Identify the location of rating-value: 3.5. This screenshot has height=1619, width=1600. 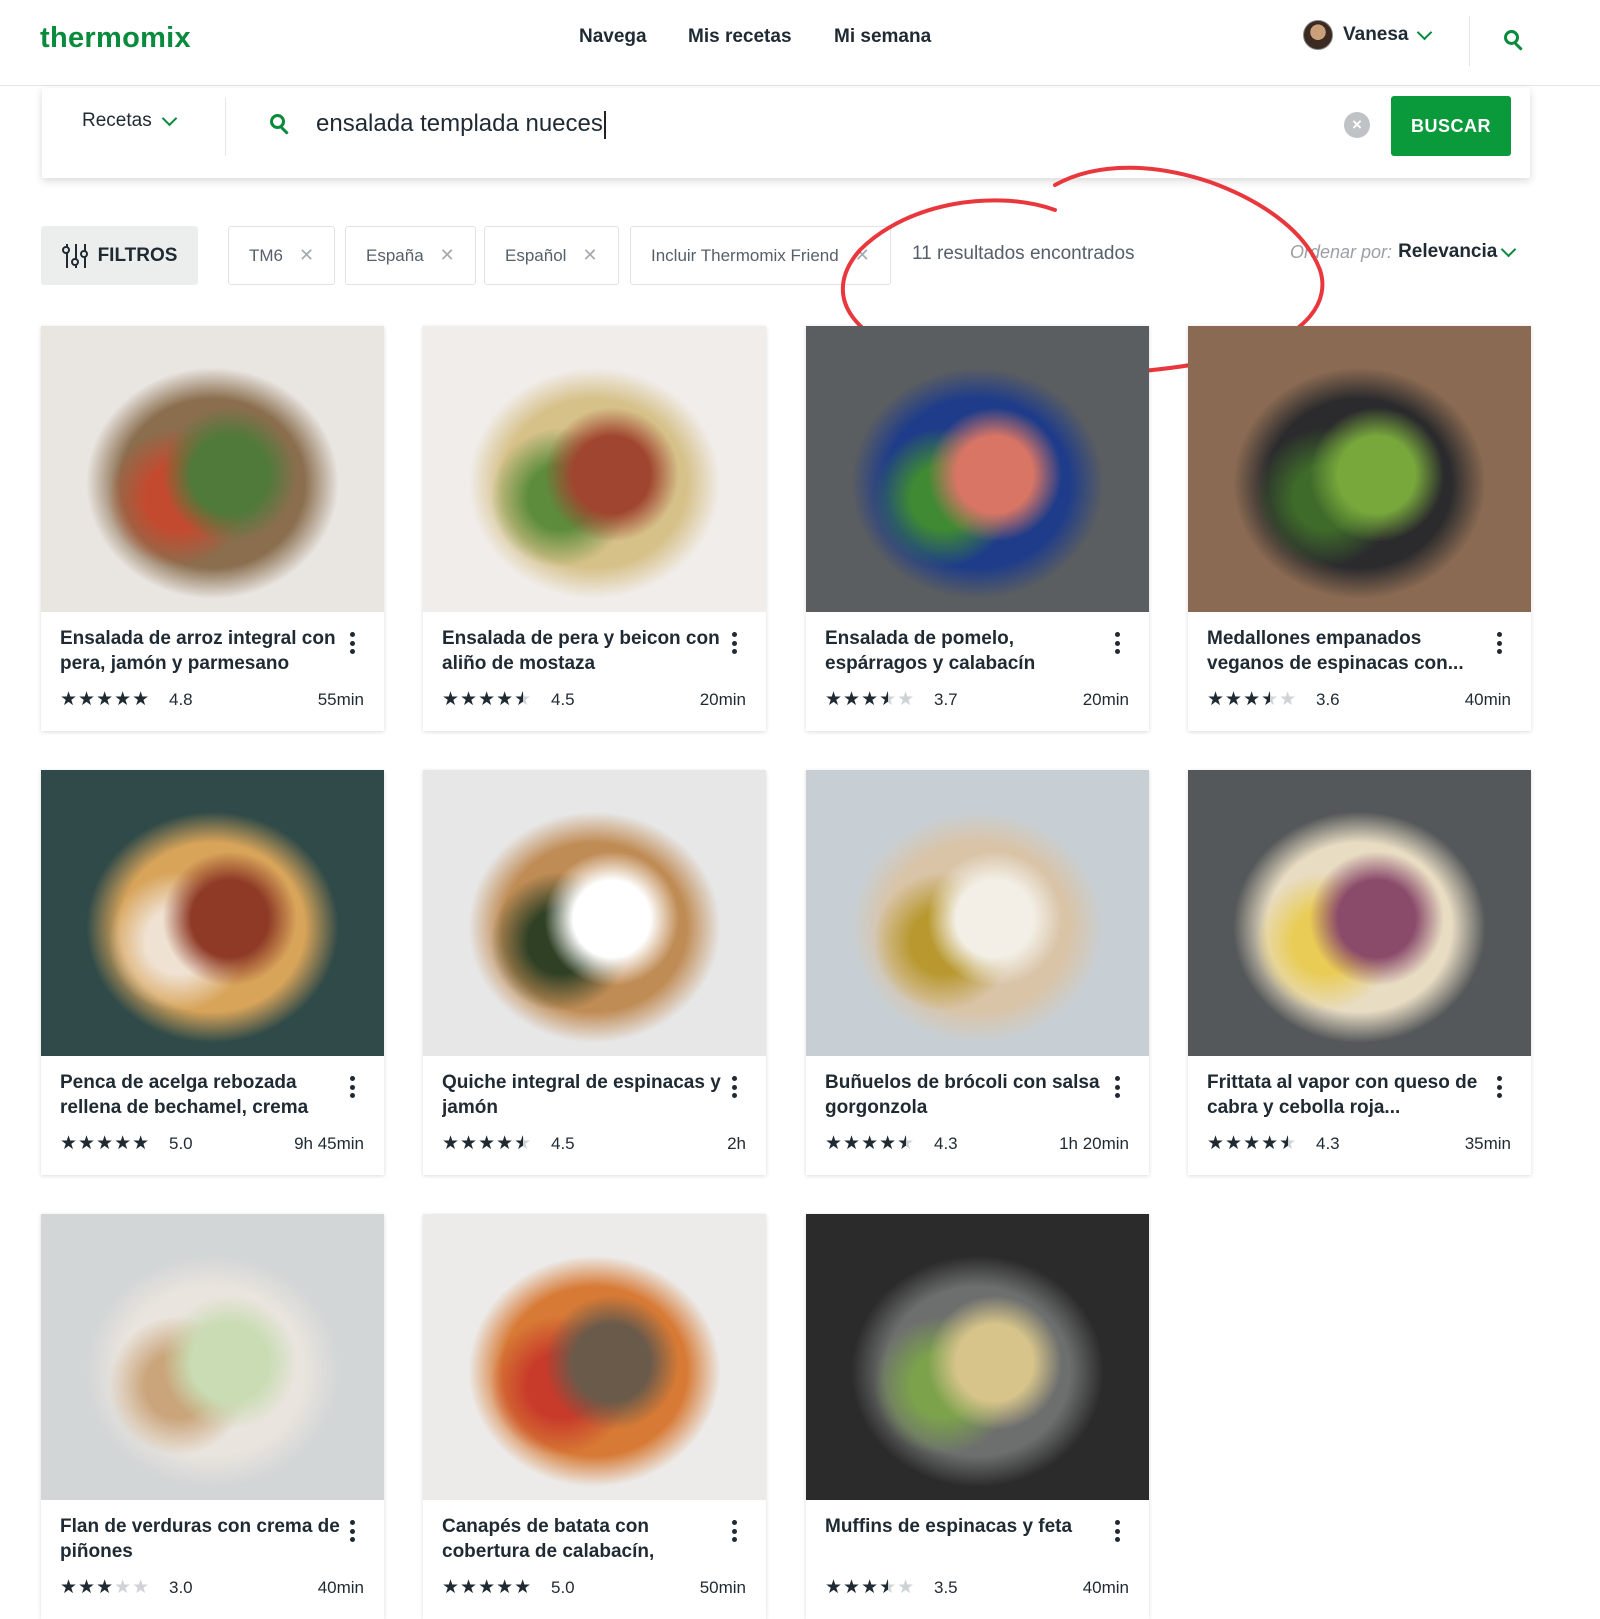
(946, 1587).